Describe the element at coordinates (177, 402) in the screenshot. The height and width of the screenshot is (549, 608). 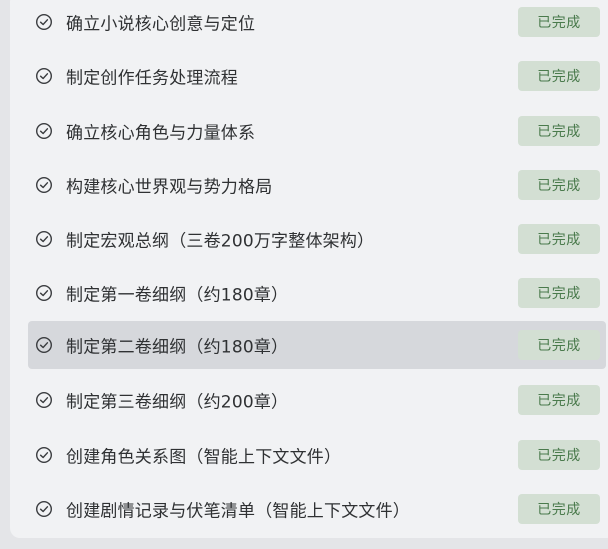
I see `task-label: 制定第三卷细纲（约200章）` at that location.